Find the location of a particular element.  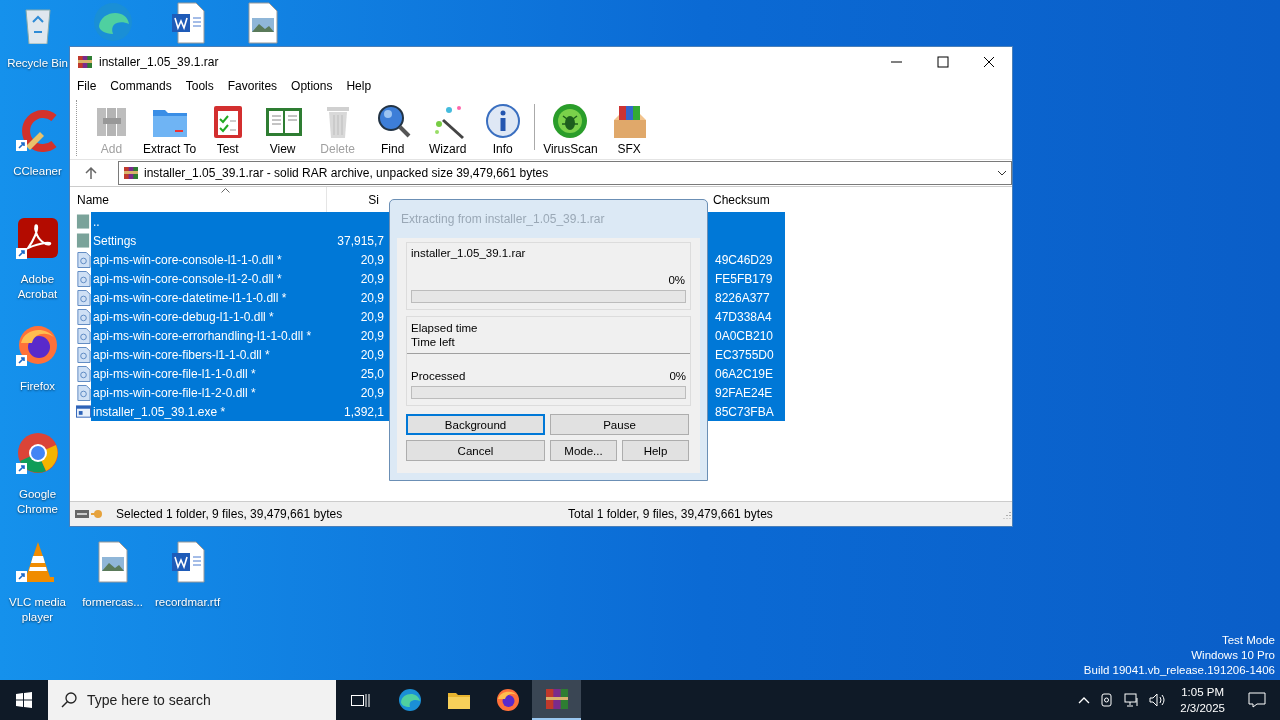

window-title: installer_1.05_39.1.rar is located at coordinates (159, 61).